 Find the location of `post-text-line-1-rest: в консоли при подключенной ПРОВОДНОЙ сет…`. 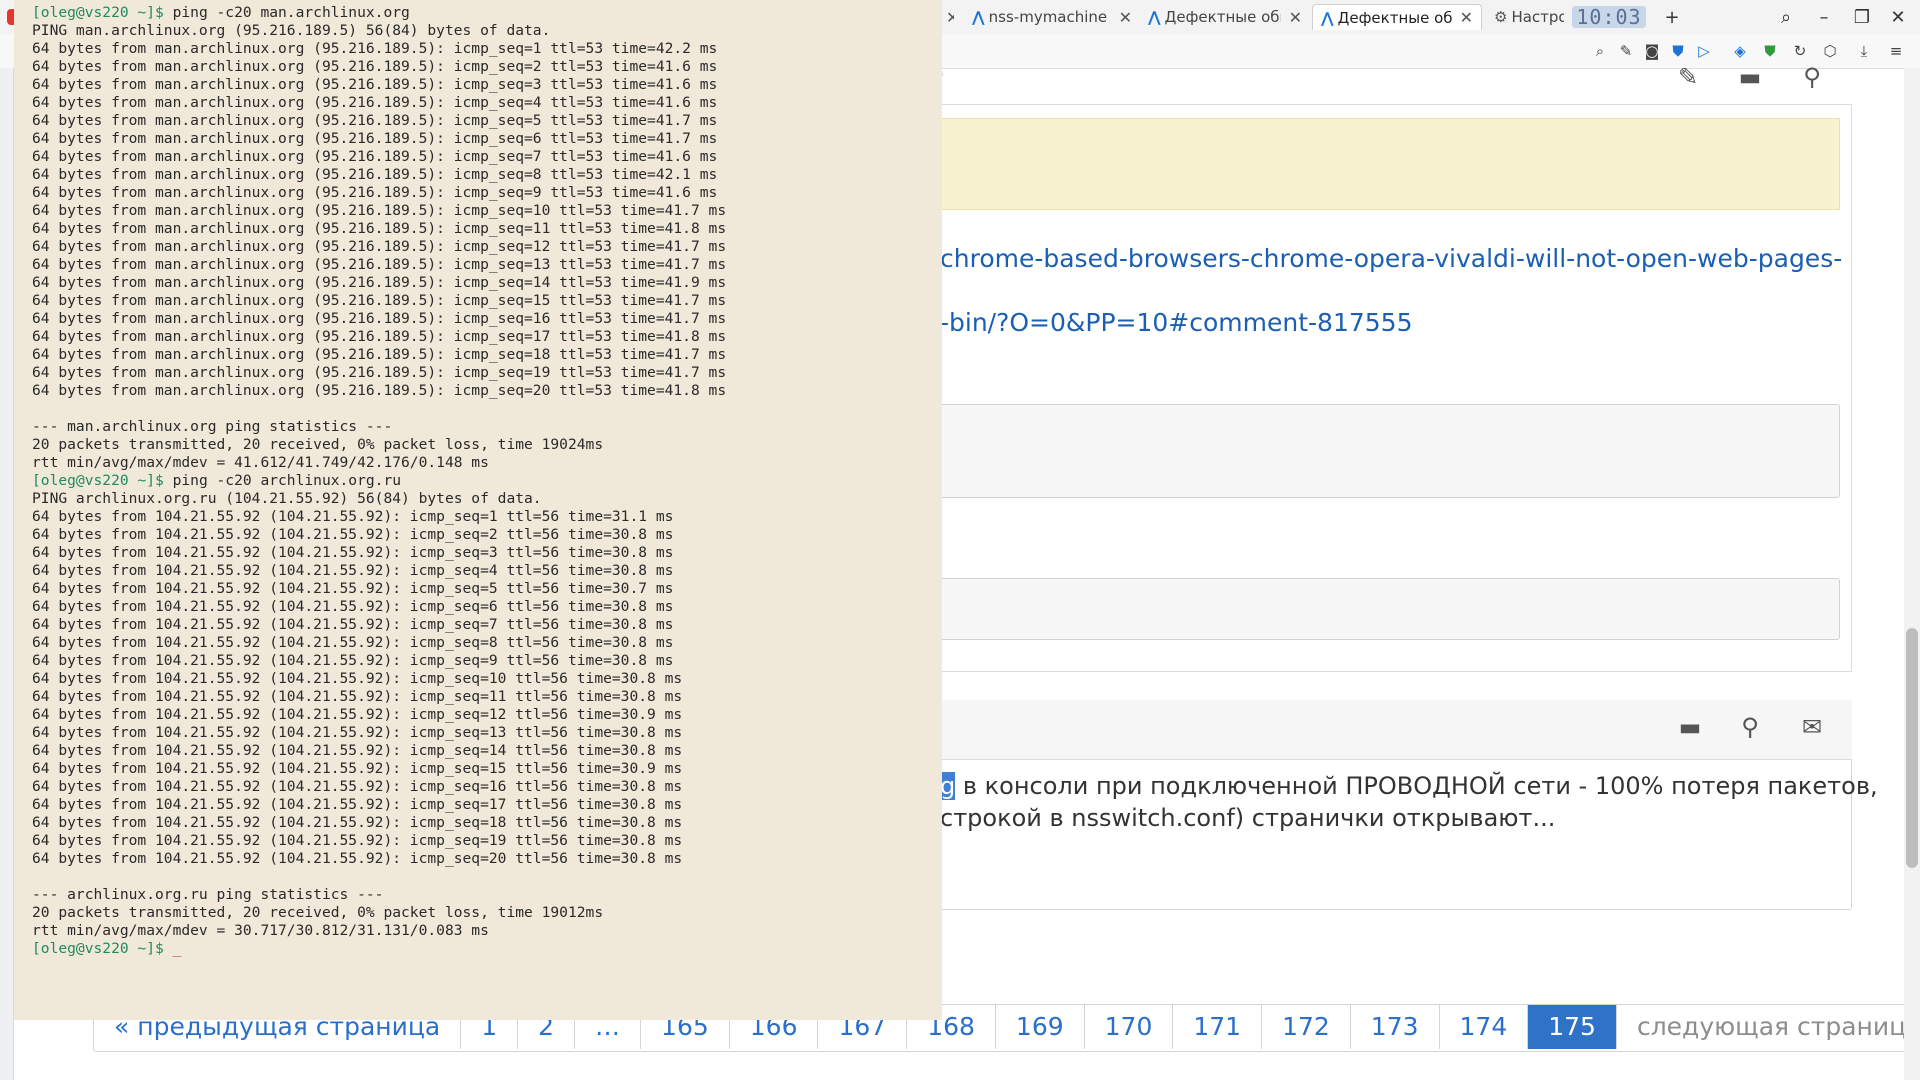

post-text-line-1-rest: в консоли при подключенной ПРОВОДНОЙ сет… is located at coordinates (1416, 786).